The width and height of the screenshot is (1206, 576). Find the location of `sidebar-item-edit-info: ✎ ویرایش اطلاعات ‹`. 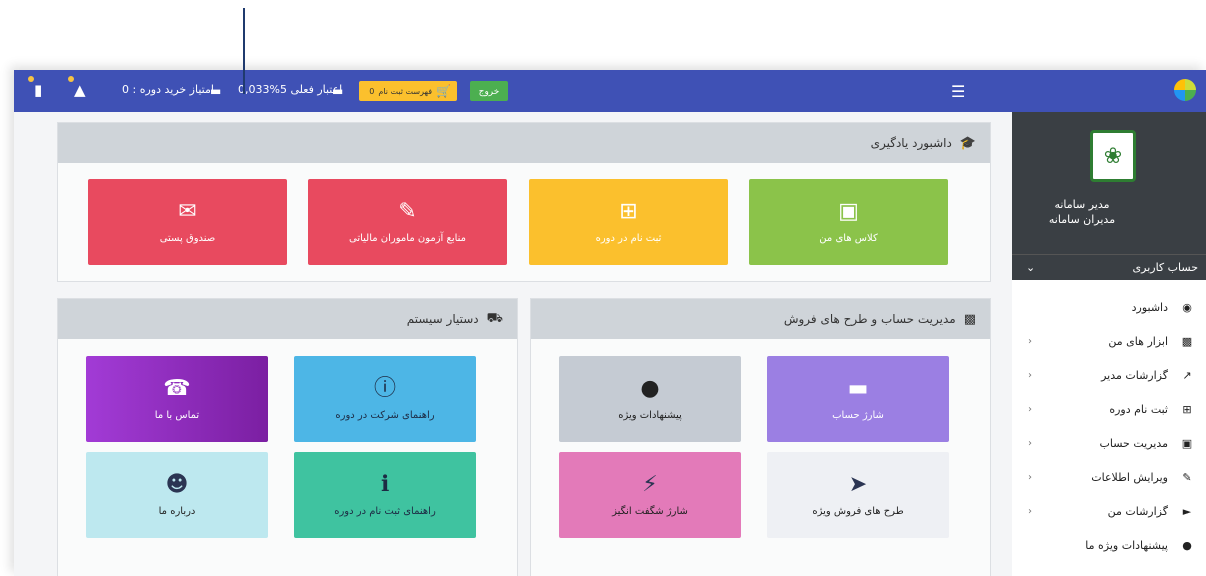

sidebar-item-edit-info: ✎ ویرایش اطلاعات ‹ is located at coordinates (1109, 477).